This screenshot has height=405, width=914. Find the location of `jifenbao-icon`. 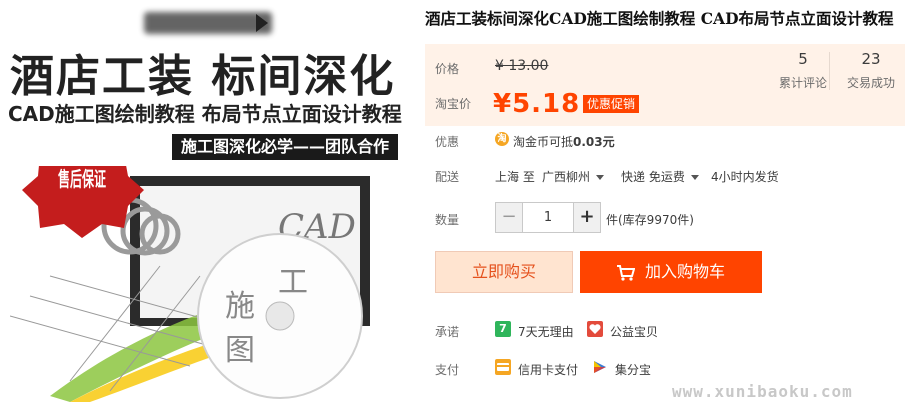

jifenbao-icon is located at coordinates (600, 367).